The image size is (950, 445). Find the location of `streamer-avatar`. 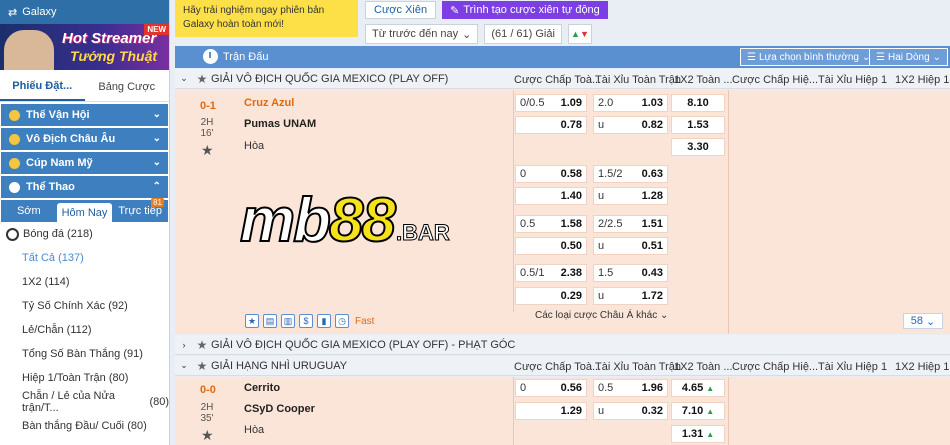

streamer-avatar is located at coordinates (29, 50).